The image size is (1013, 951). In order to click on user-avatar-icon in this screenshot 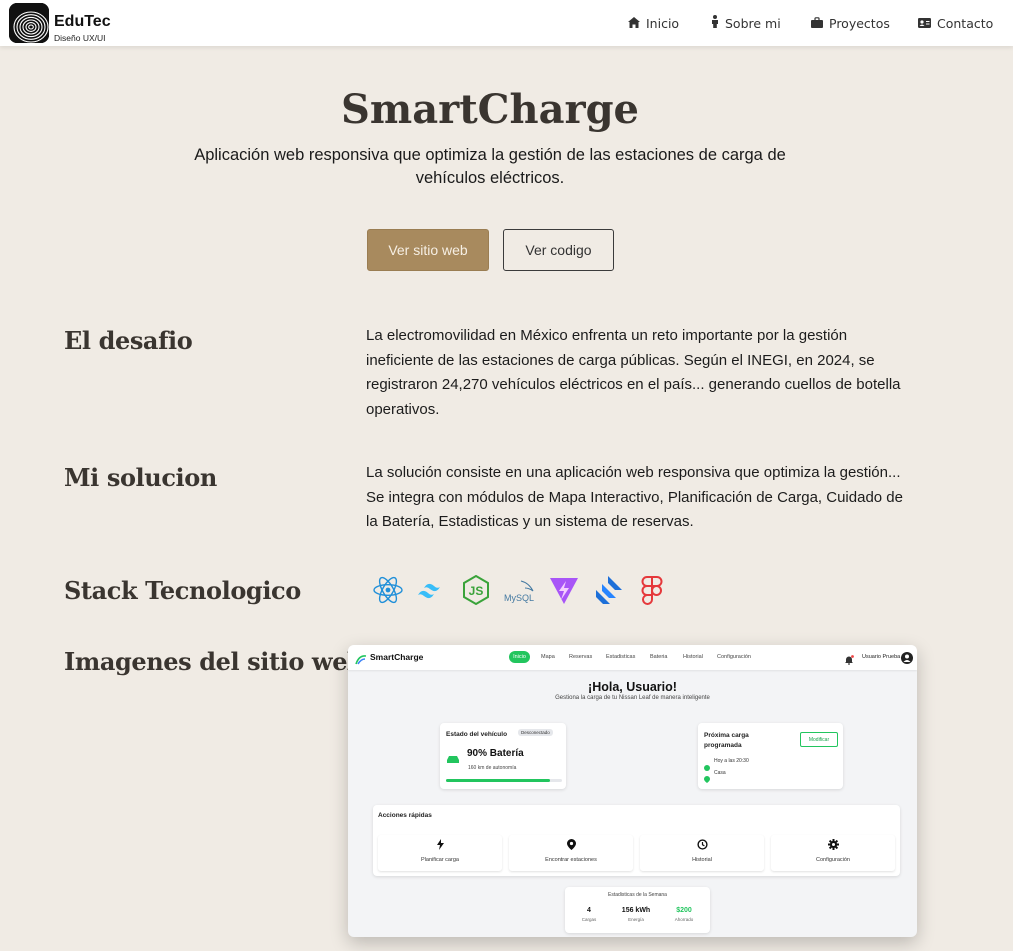, I will do `click(907, 660)`.